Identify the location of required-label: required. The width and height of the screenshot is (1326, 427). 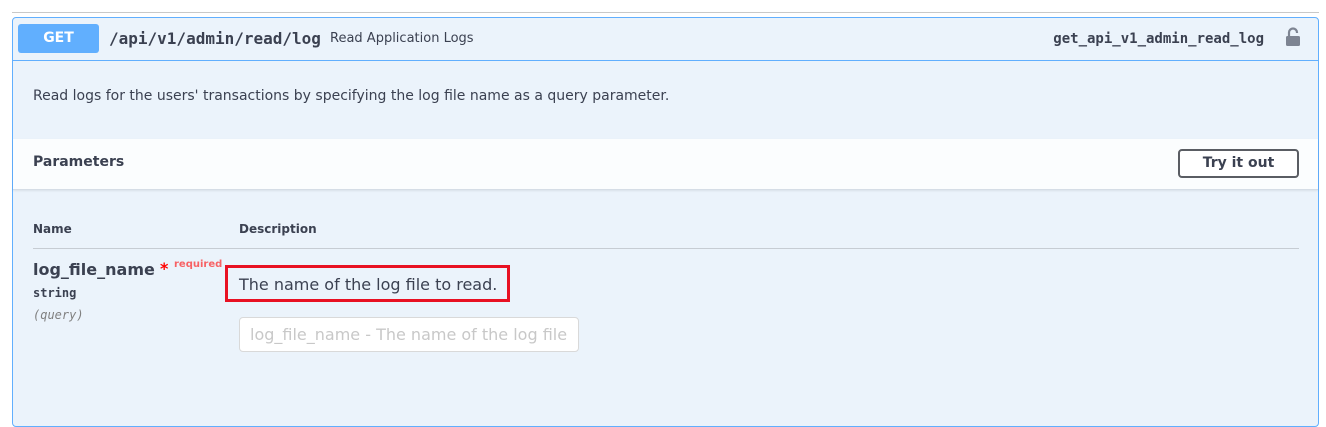
(198, 264).